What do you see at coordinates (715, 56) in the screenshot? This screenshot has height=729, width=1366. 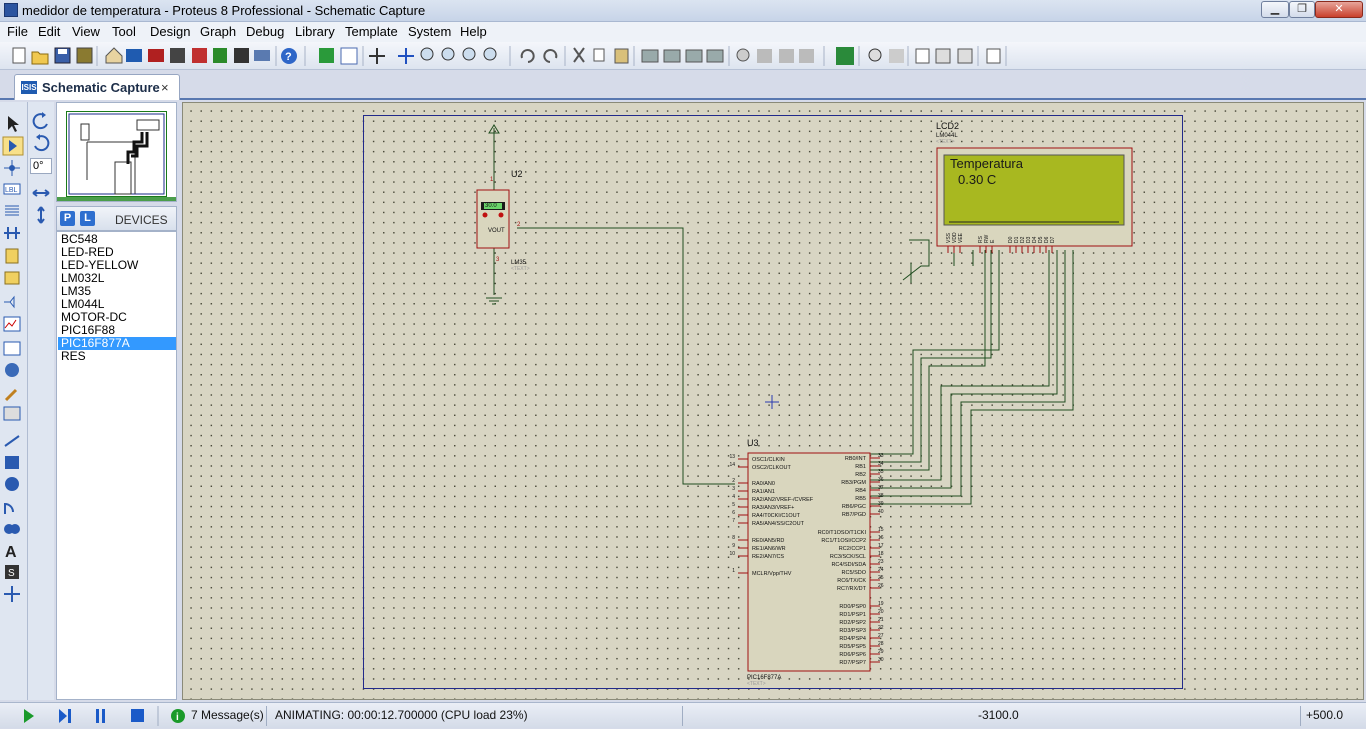 I see `block-delete-icon` at bounding box center [715, 56].